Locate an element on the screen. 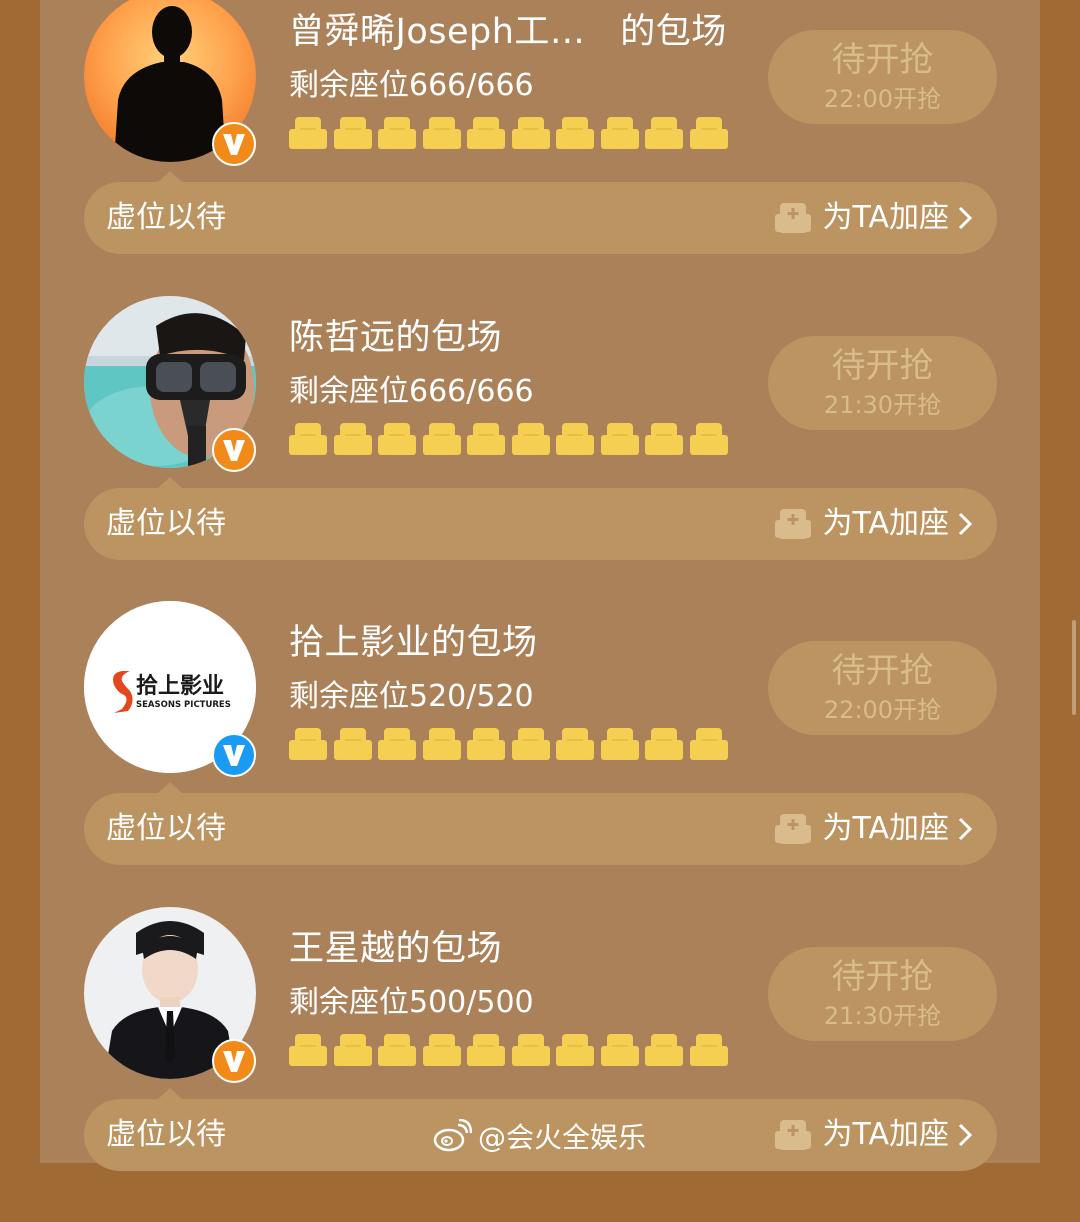 Image resolution: width=1080 pixels, height=1222 pixels. studio-logo-text: 拾上影业 is located at coordinates (180, 686).